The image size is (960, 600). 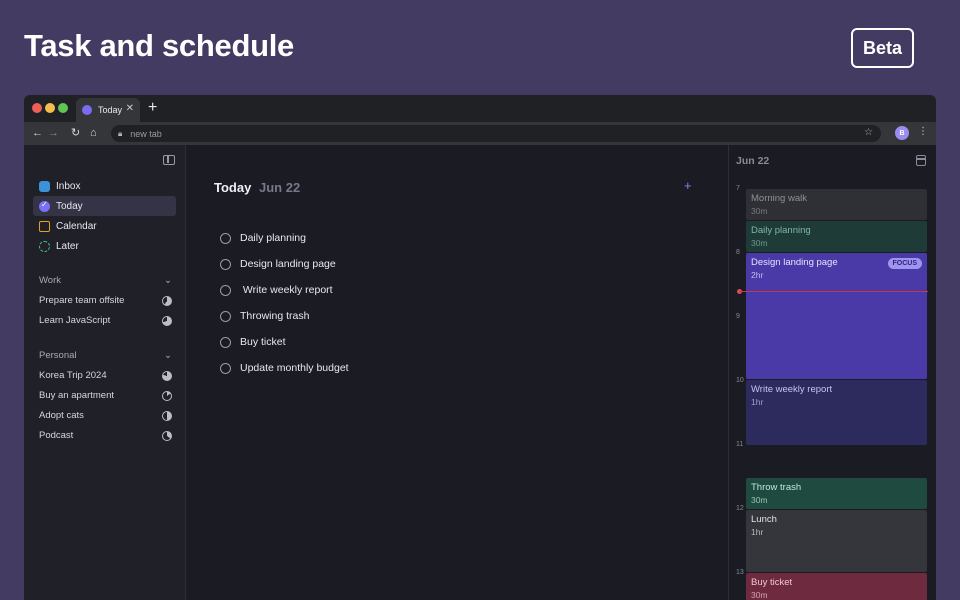 I want to click on project-item: Learn JavaScript, so click(x=105, y=320).